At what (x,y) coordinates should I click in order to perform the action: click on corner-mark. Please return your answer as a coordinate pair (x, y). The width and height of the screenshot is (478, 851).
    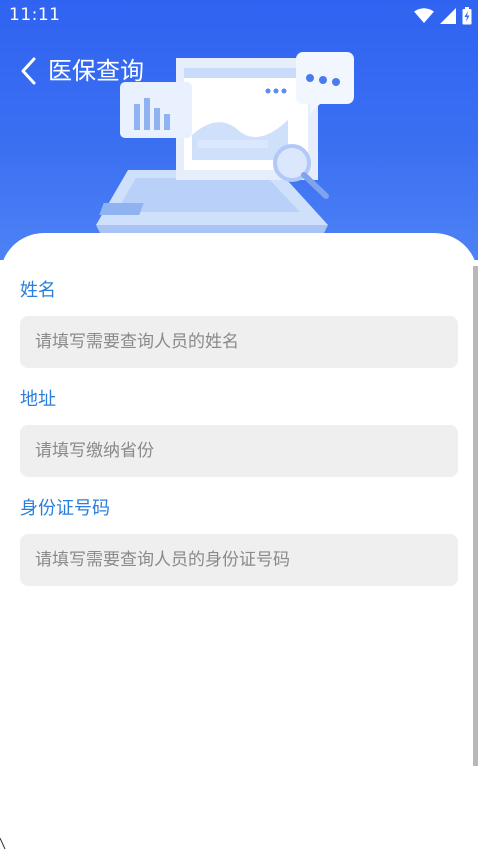
    Looking at the image, I should click on (3, 844).